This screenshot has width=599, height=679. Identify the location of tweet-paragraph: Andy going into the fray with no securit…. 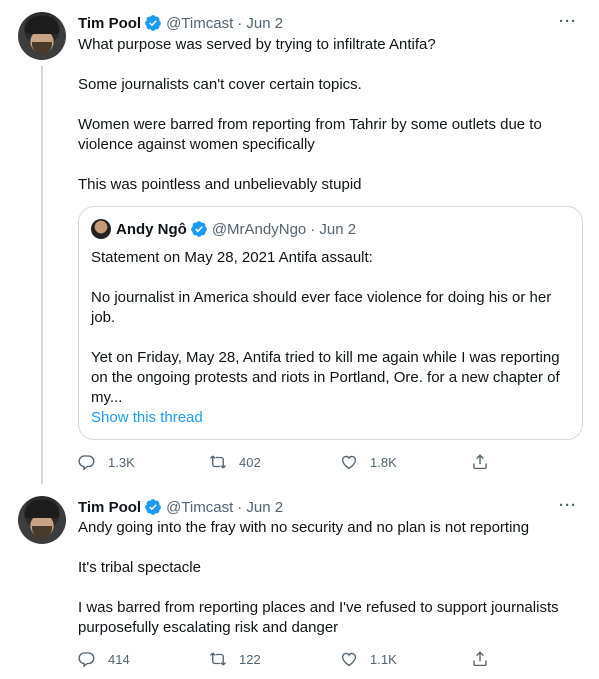
(304, 527).